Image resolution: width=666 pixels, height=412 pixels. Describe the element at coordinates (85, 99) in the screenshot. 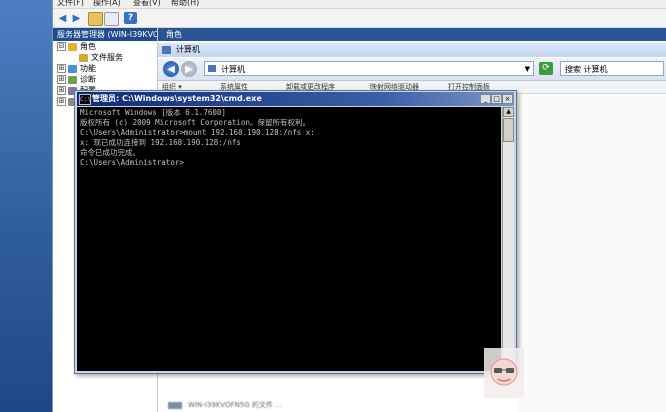

I see `cmd-icon: C:\` at that location.